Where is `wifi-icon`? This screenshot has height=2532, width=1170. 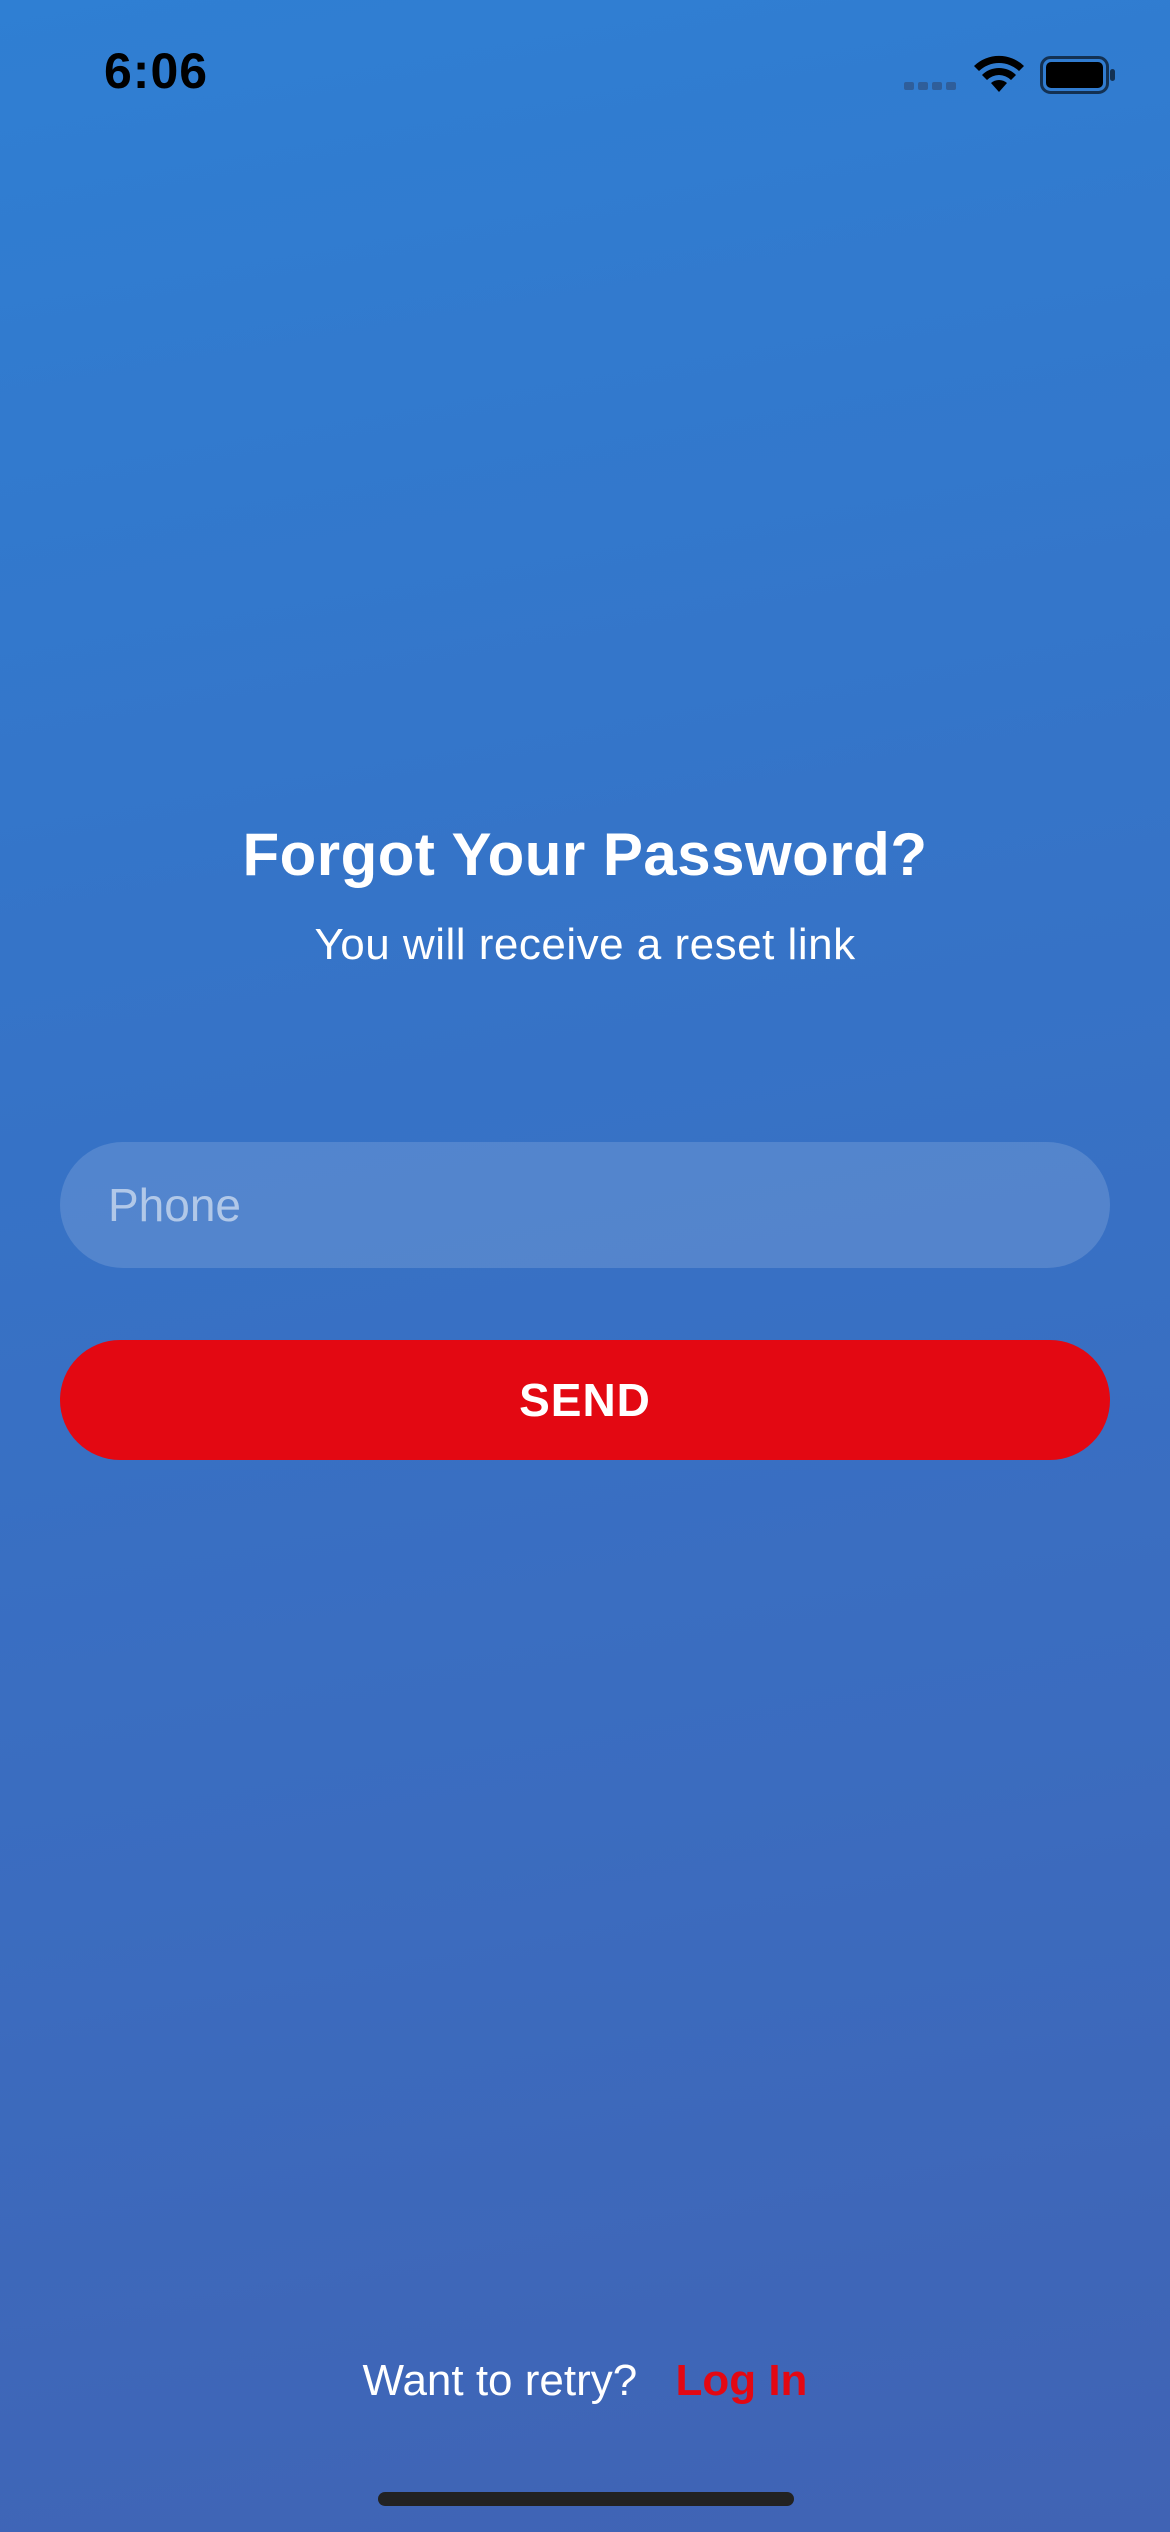
wifi-icon is located at coordinates (999, 73).